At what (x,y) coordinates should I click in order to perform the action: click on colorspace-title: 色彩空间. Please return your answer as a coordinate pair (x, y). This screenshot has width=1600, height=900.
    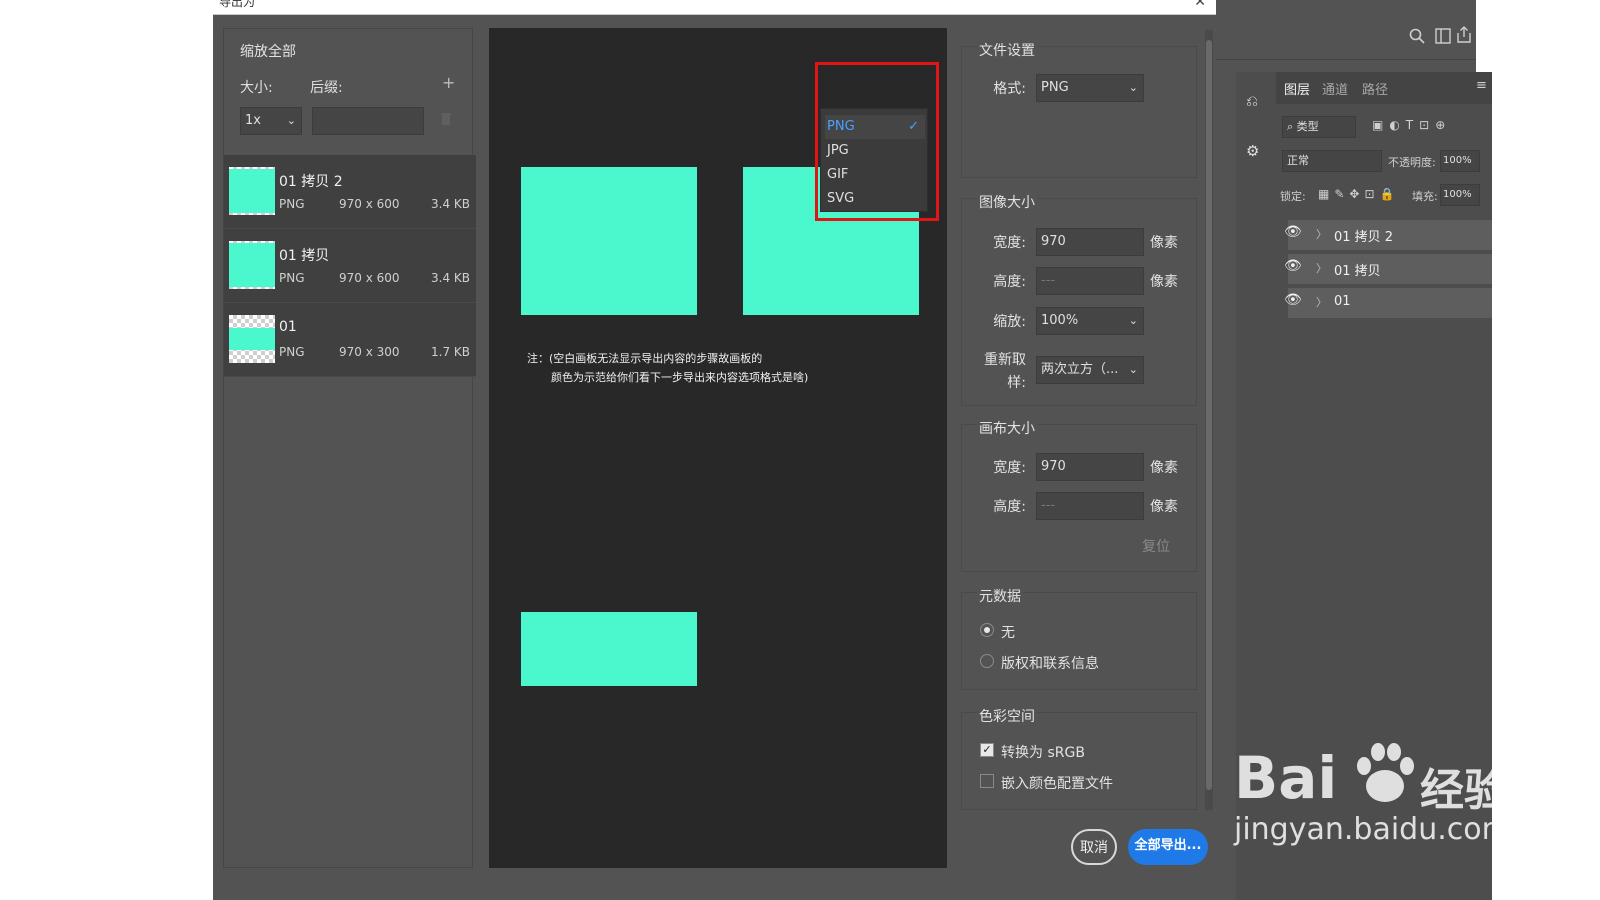
    Looking at the image, I should click on (1007, 716).